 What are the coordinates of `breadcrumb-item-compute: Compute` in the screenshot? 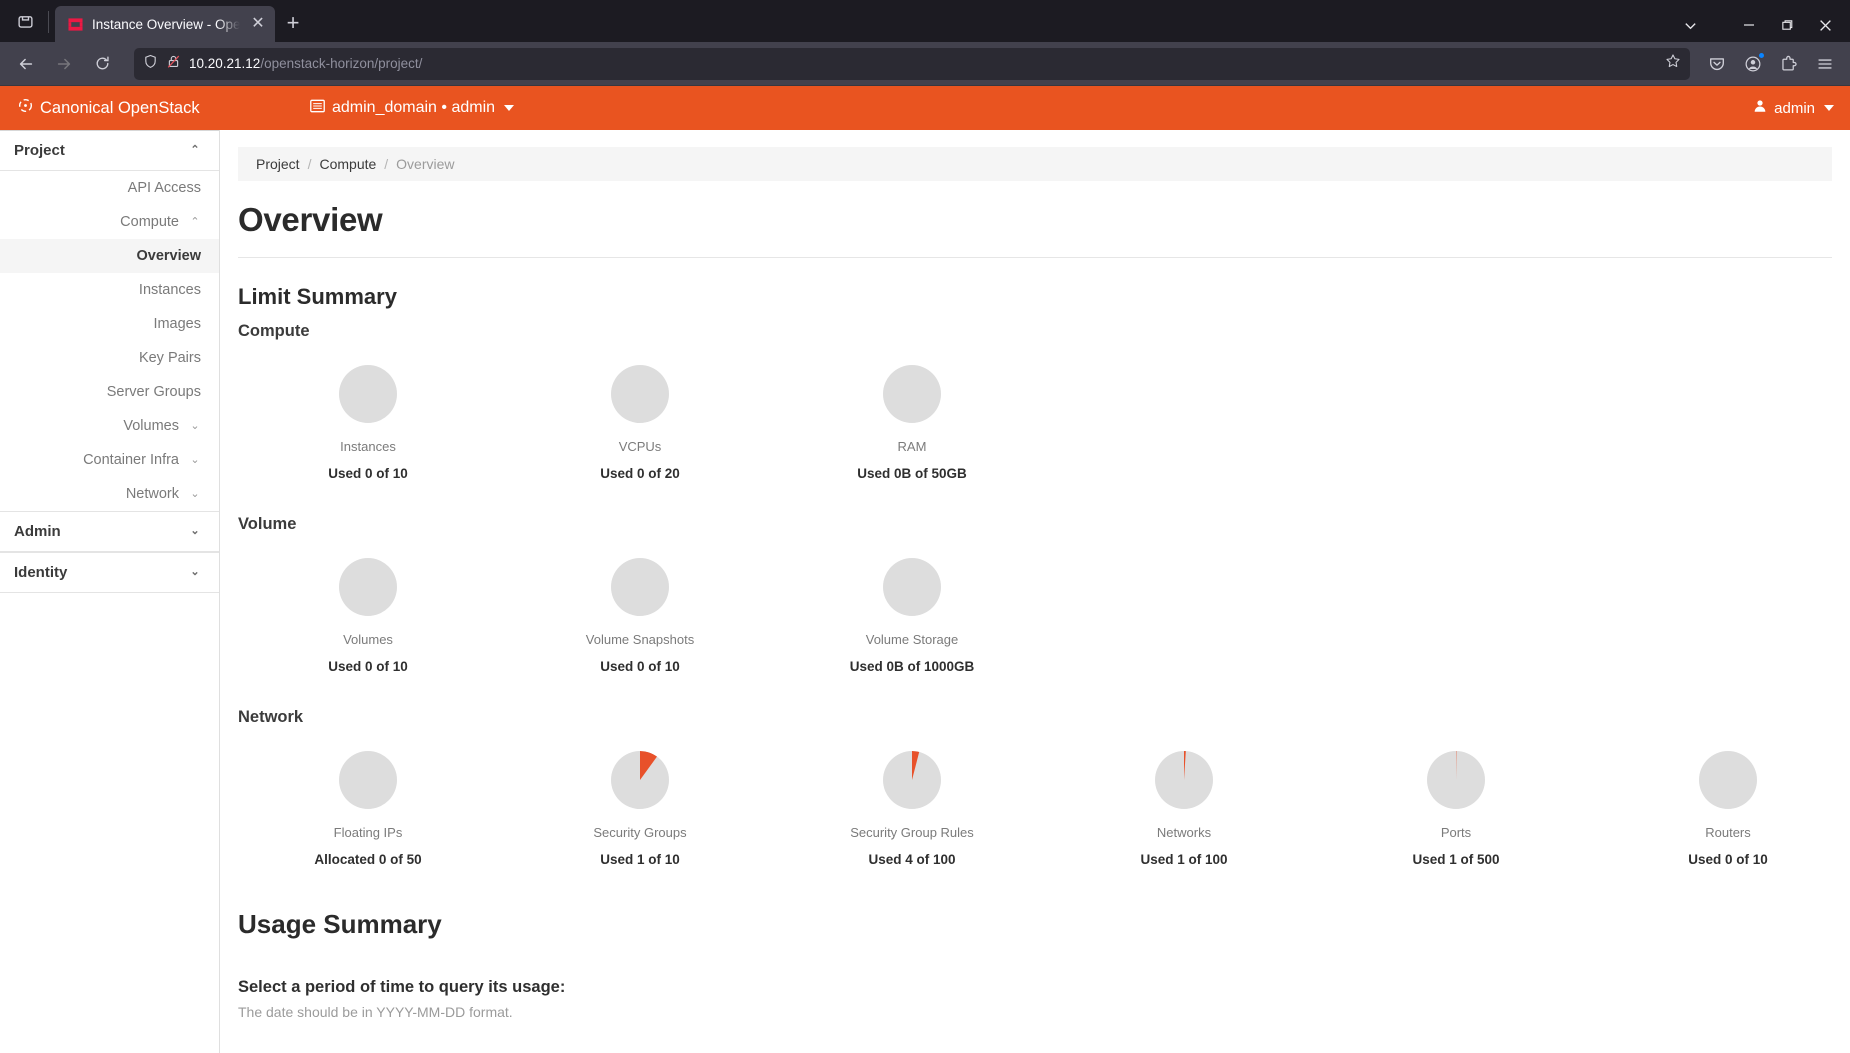 It's located at (347, 164).